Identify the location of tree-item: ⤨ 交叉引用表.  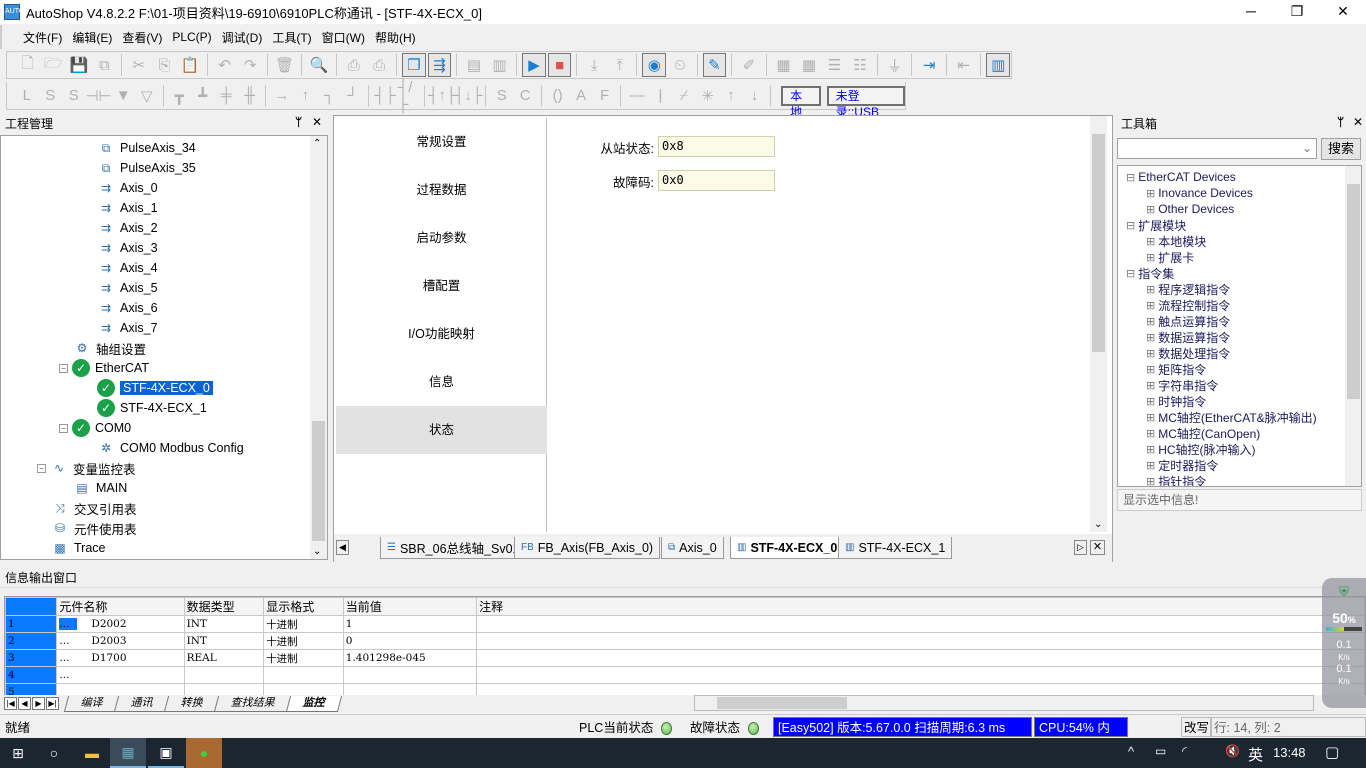
(93, 508).